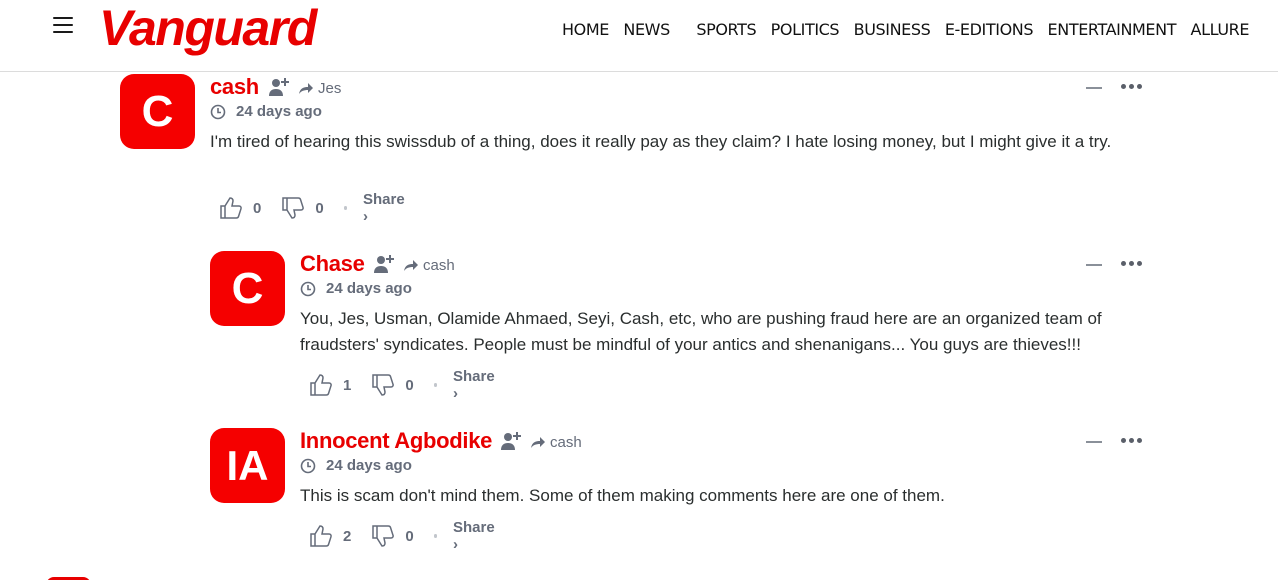  I want to click on comment-actions: 2 0 Share ›, so click(402, 536).